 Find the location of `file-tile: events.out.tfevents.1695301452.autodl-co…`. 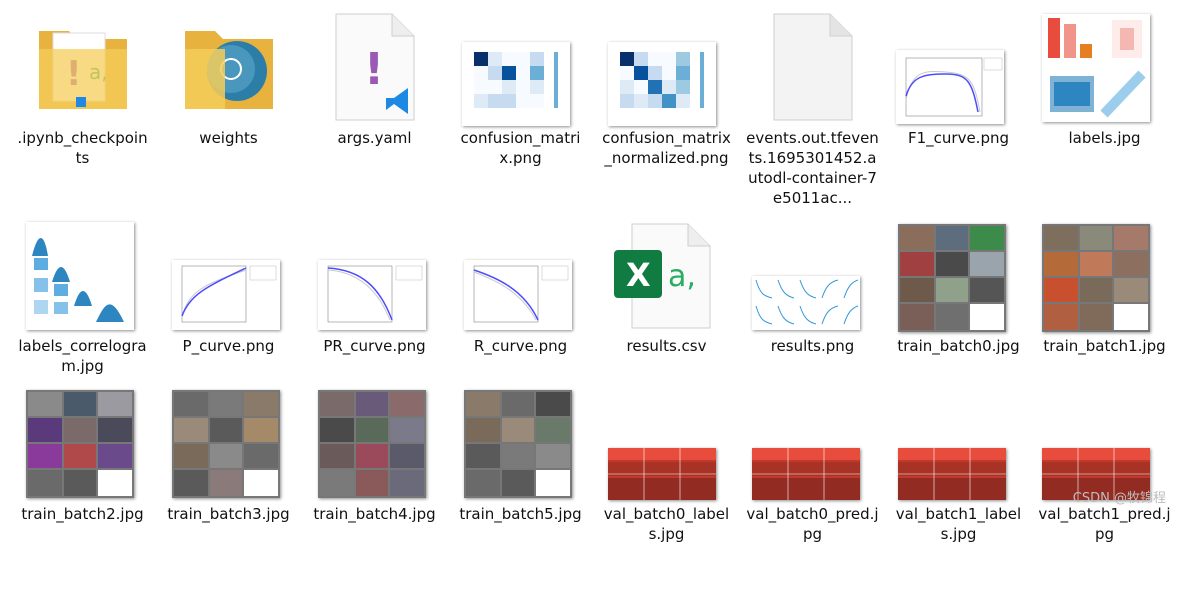

file-tile: events.out.tfevents.1695301452.autodl-co… is located at coordinates (812, 112).